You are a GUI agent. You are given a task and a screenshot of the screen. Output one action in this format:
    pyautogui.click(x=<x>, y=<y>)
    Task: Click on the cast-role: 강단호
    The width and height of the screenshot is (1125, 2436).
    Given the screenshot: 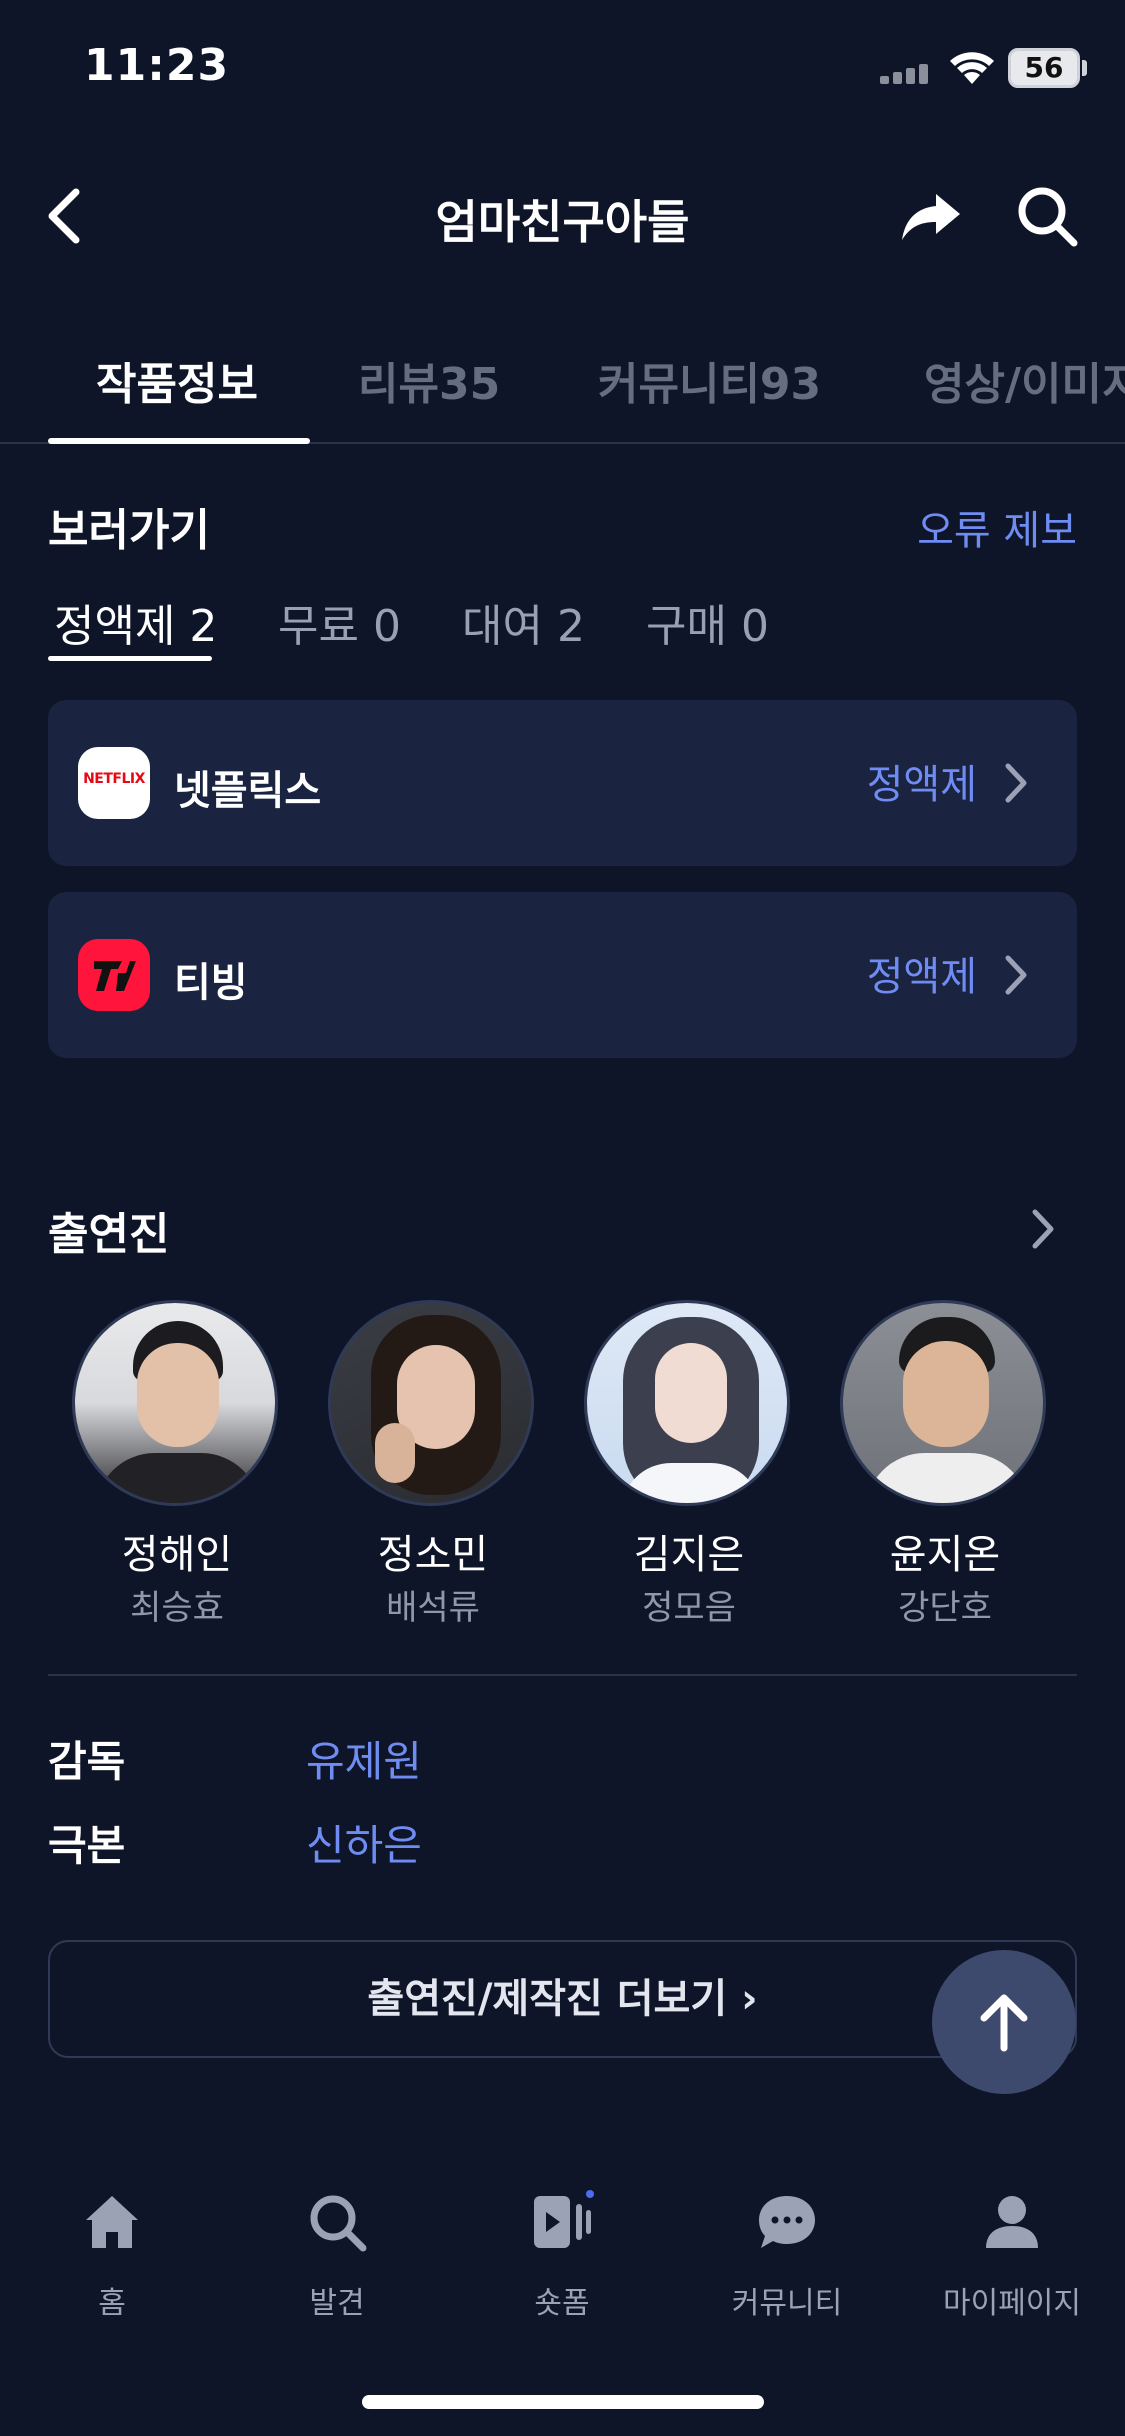 What is the action you would take?
    pyautogui.click(x=945, y=1608)
    